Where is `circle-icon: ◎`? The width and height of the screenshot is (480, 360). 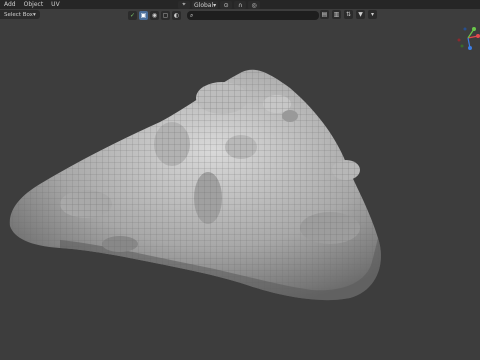 circle-icon: ◎ is located at coordinates (254, 5).